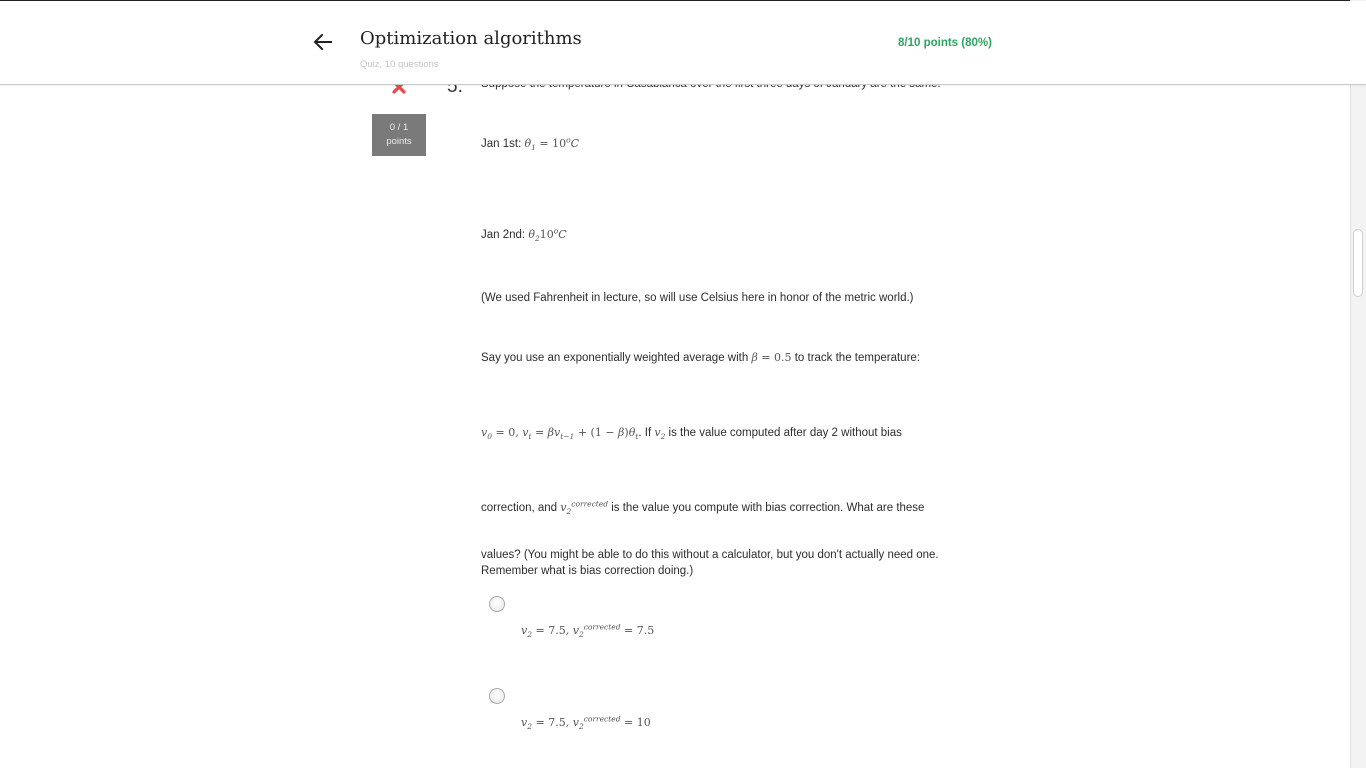 The width and height of the screenshot is (1366, 768). I want to click on option-1-radio, so click(497, 604).